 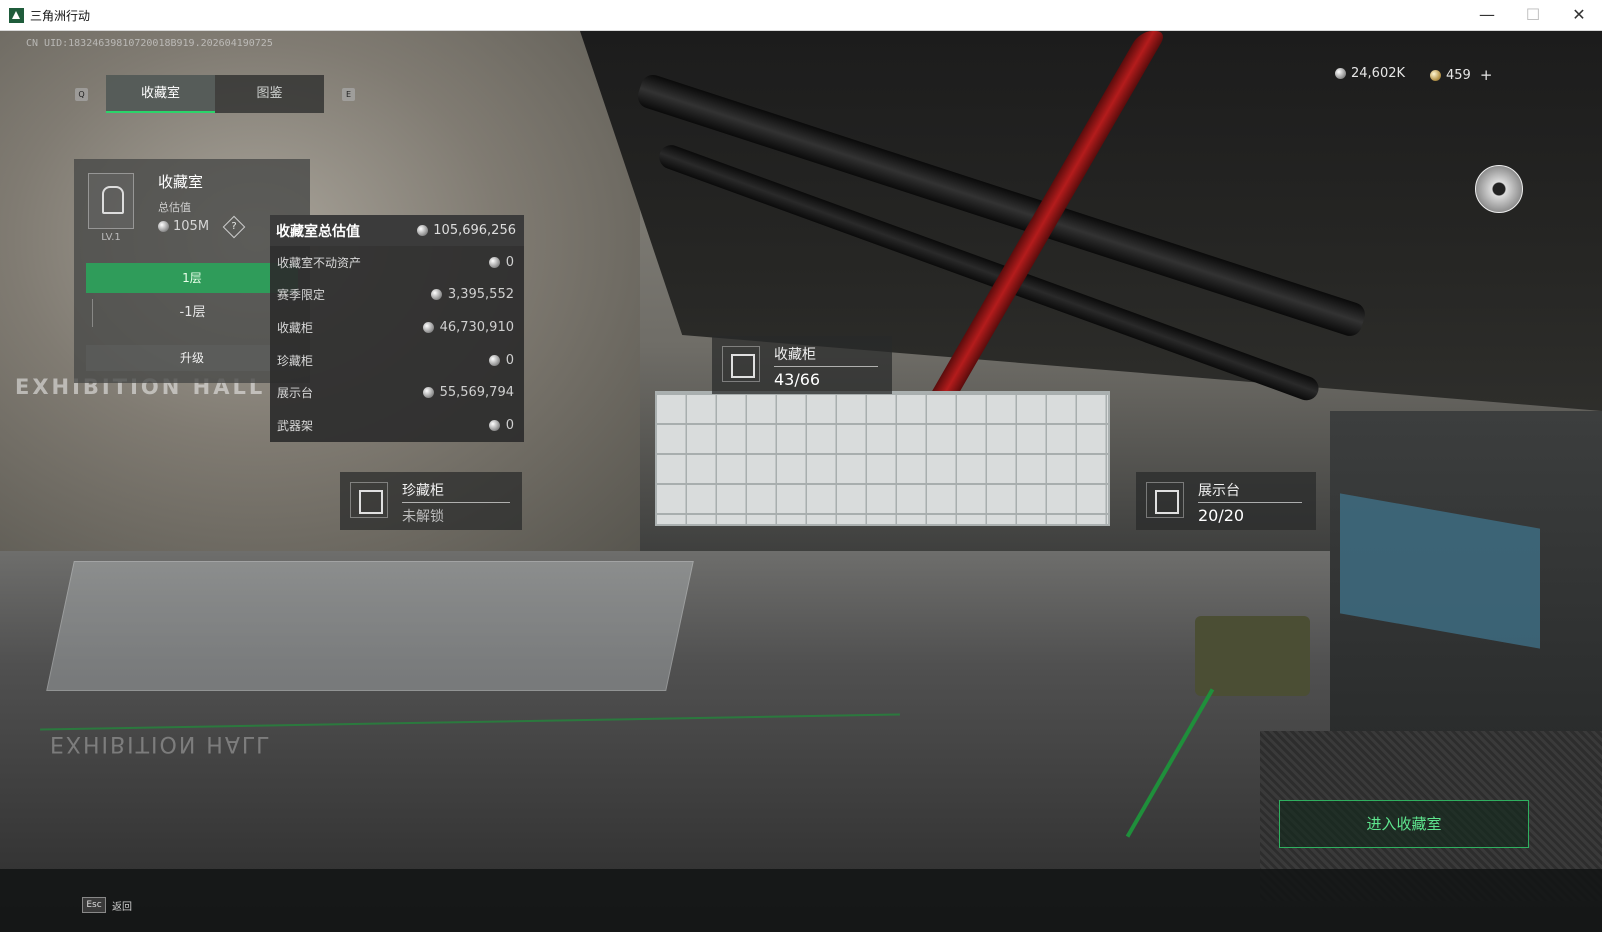 What do you see at coordinates (122, 907) in the screenshot?
I see `back-label: 返回` at bounding box center [122, 907].